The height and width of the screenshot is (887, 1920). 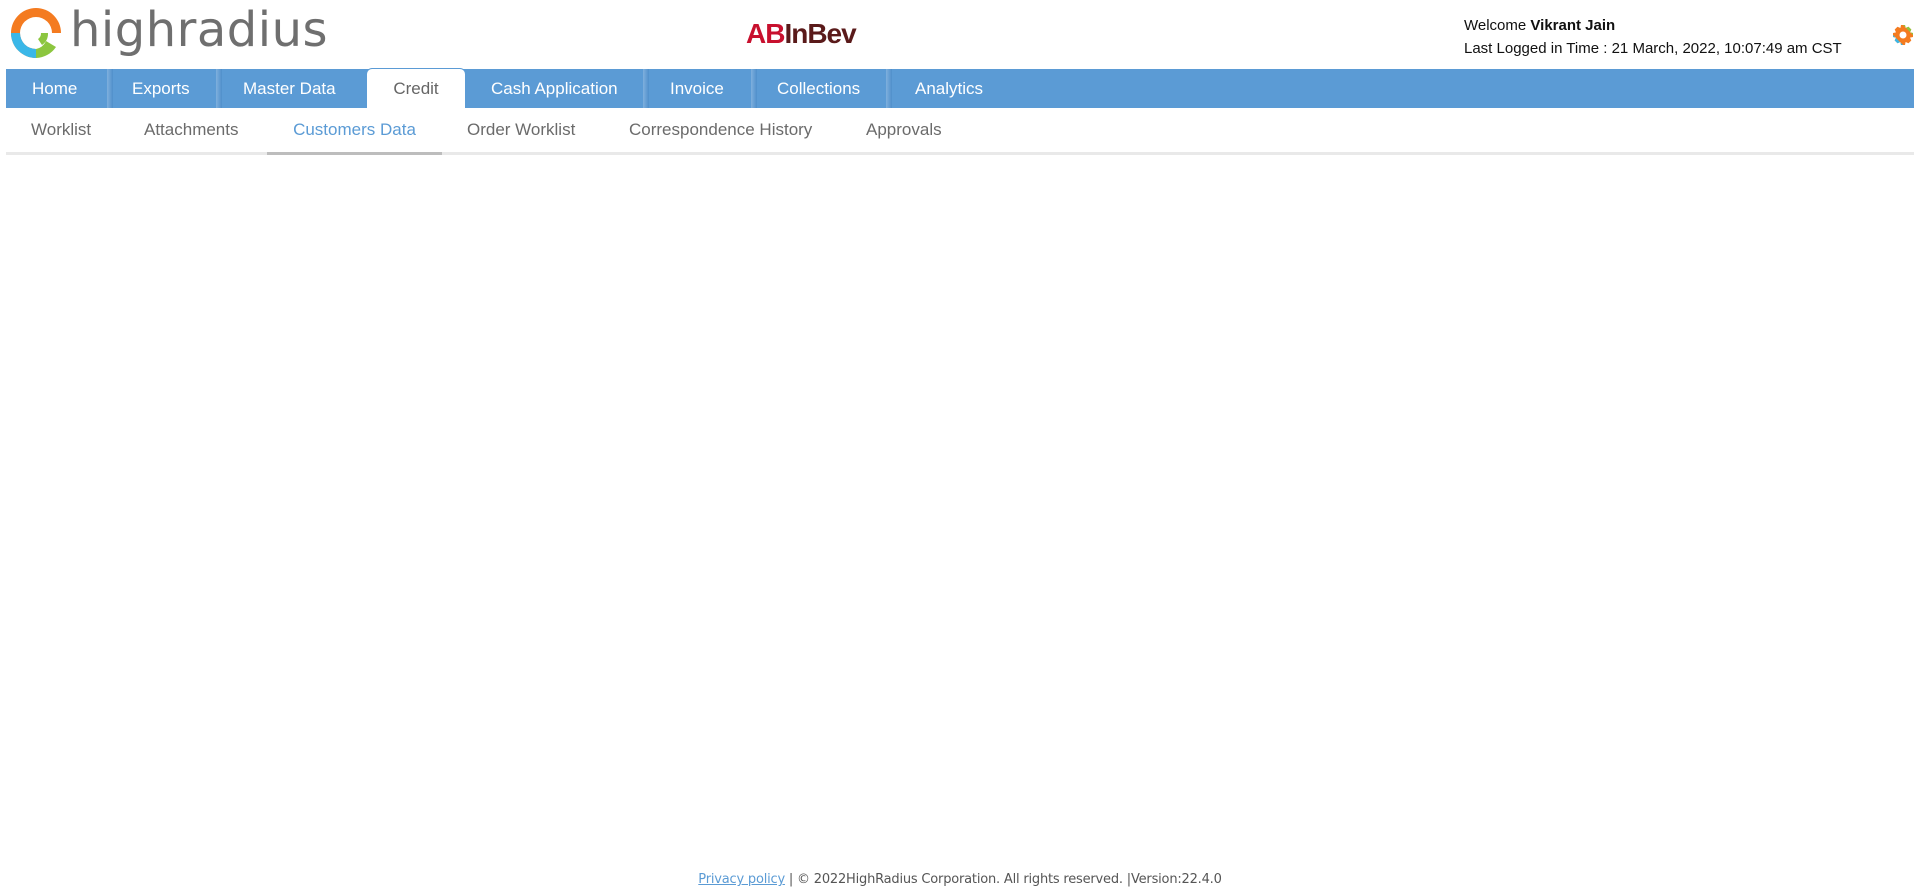 What do you see at coordinates (354, 131) in the screenshot?
I see `subtab-customers-data: Customers Data` at bounding box center [354, 131].